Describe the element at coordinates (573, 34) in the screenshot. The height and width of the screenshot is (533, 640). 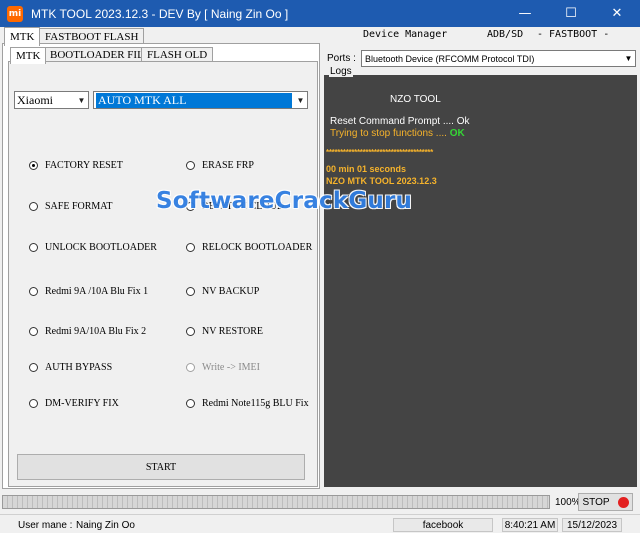
I see `menu-fastboot: - FASTBOOT -` at that location.